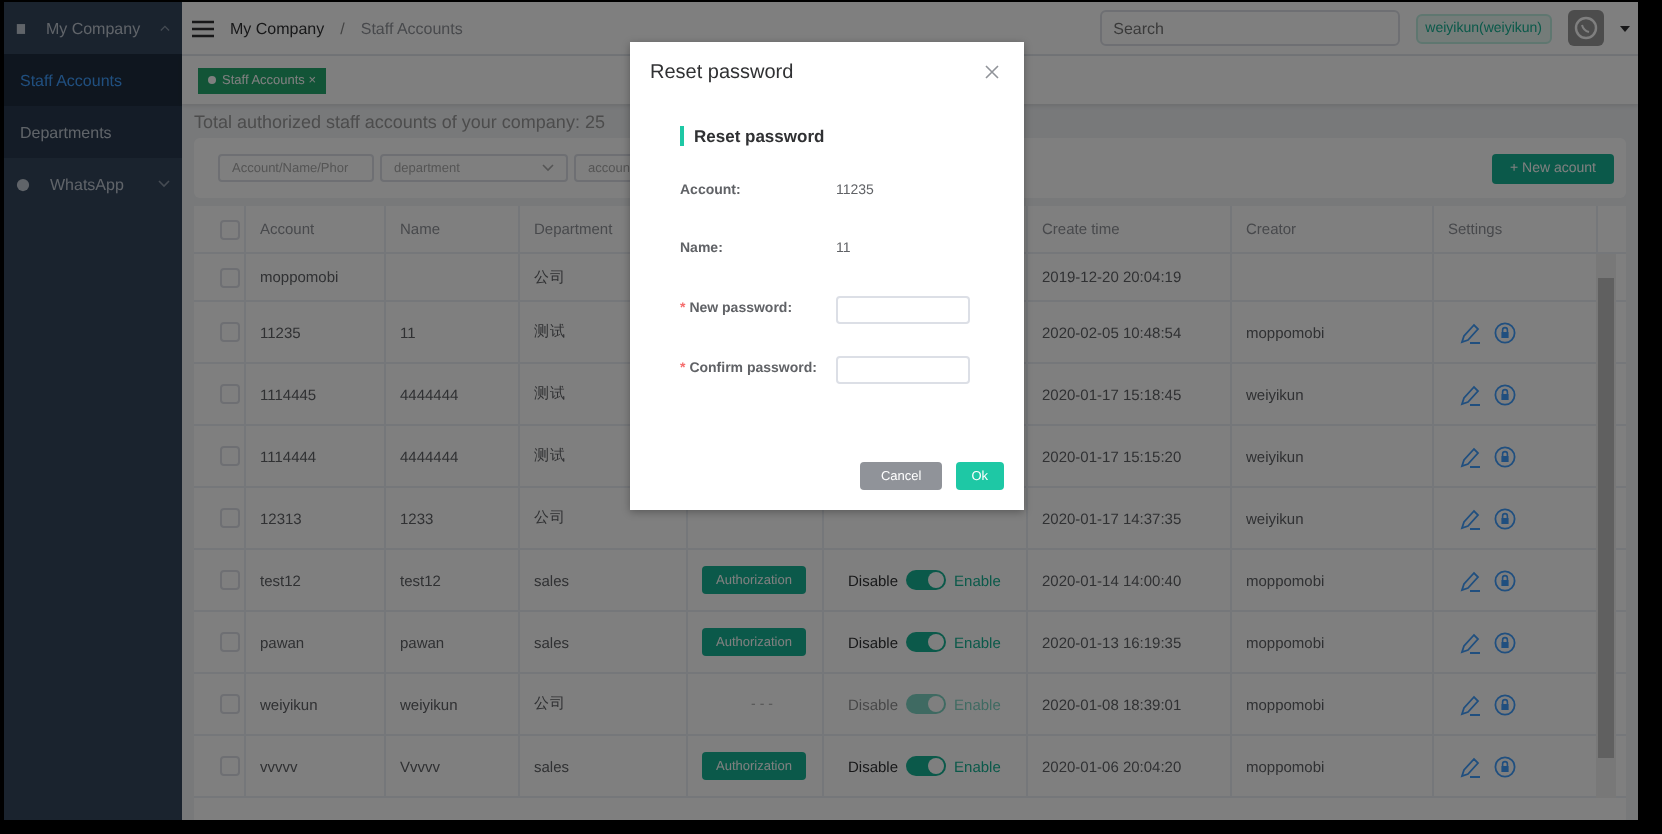 This screenshot has width=1662, height=834. I want to click on breadcrumb-item: My Company, so click(277, 28).